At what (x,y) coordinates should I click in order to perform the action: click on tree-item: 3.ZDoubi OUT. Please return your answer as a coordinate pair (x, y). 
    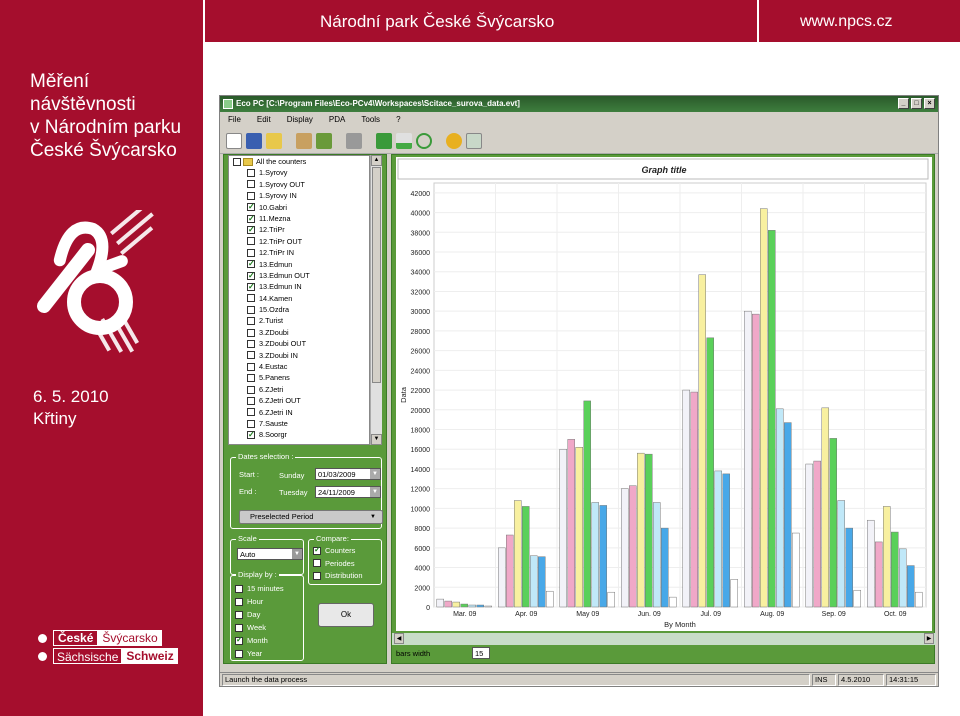
    Looking at the image, I should click on (299, 343).